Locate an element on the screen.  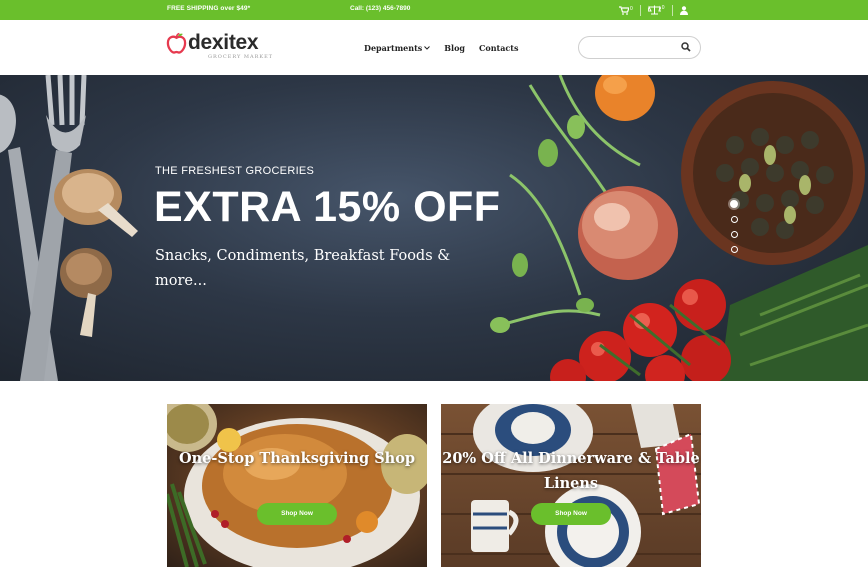
compare-link: 0 is located at coordinates (656, 10).